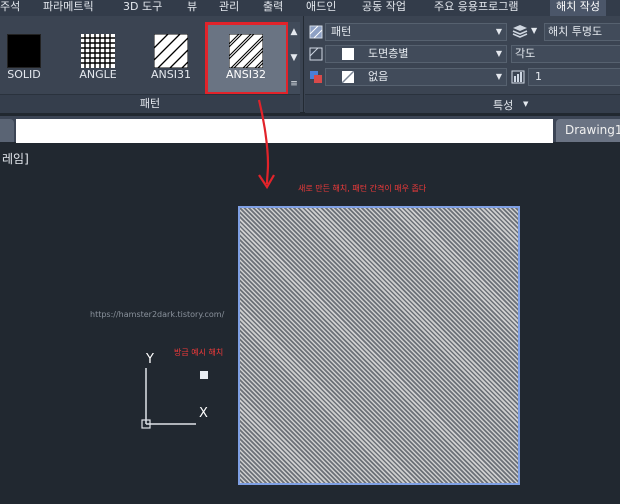 This screenshot has height=504, width=620. I want to click on pattern-color-value: 도면층별, so click(388, 53).